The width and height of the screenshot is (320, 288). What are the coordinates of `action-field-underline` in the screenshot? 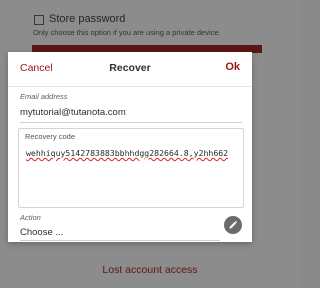 It's located at (120, 240).